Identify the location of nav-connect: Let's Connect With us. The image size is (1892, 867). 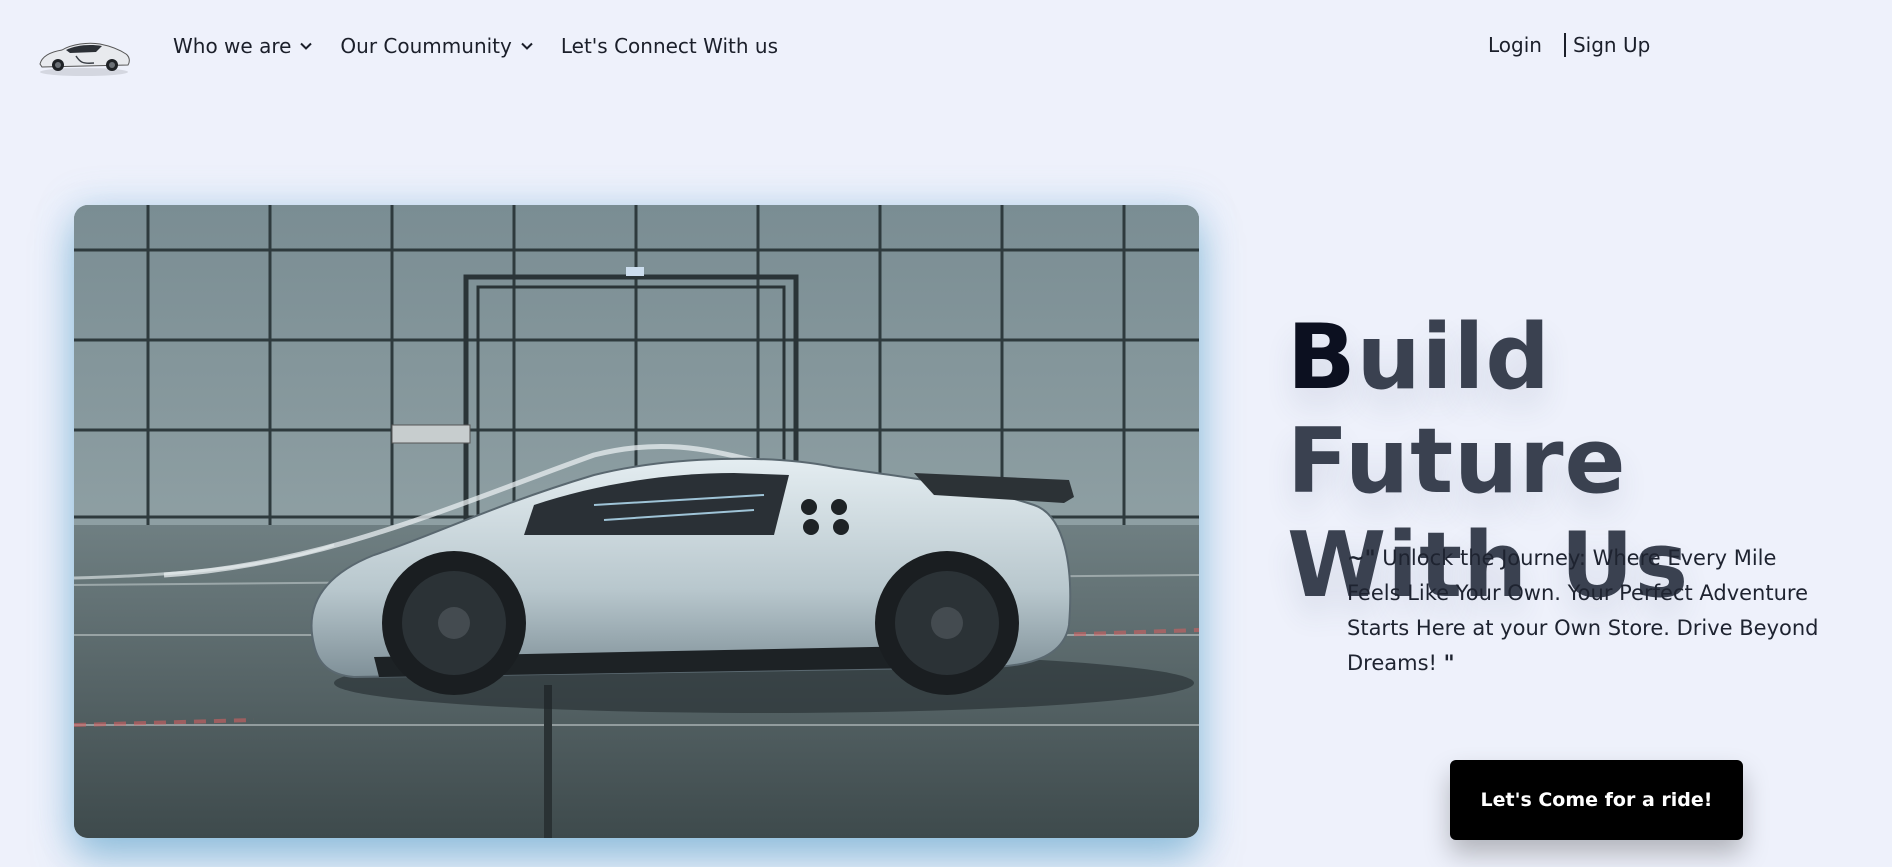
(669, 46).